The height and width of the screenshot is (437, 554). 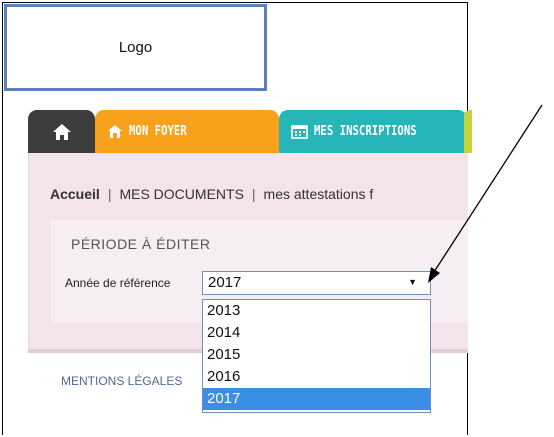 What do you see at coordinates (365, 131) in the screenshot?
I see `tab-mes-inscriptions-label: MES INSCRIPTIONS` at bounding box center [365, 131].